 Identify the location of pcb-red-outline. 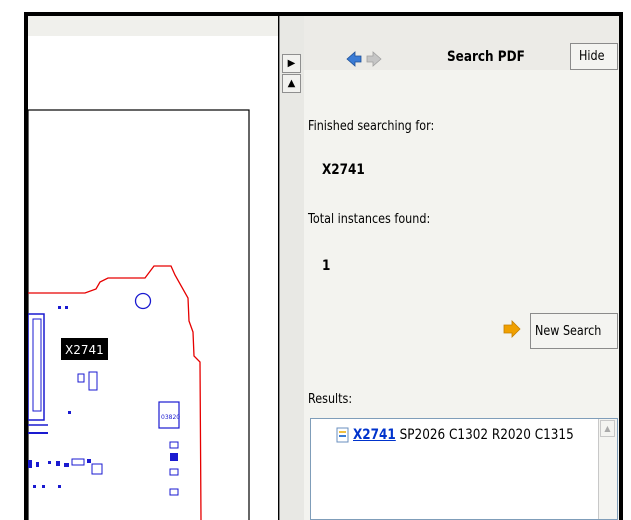
(115, 392).